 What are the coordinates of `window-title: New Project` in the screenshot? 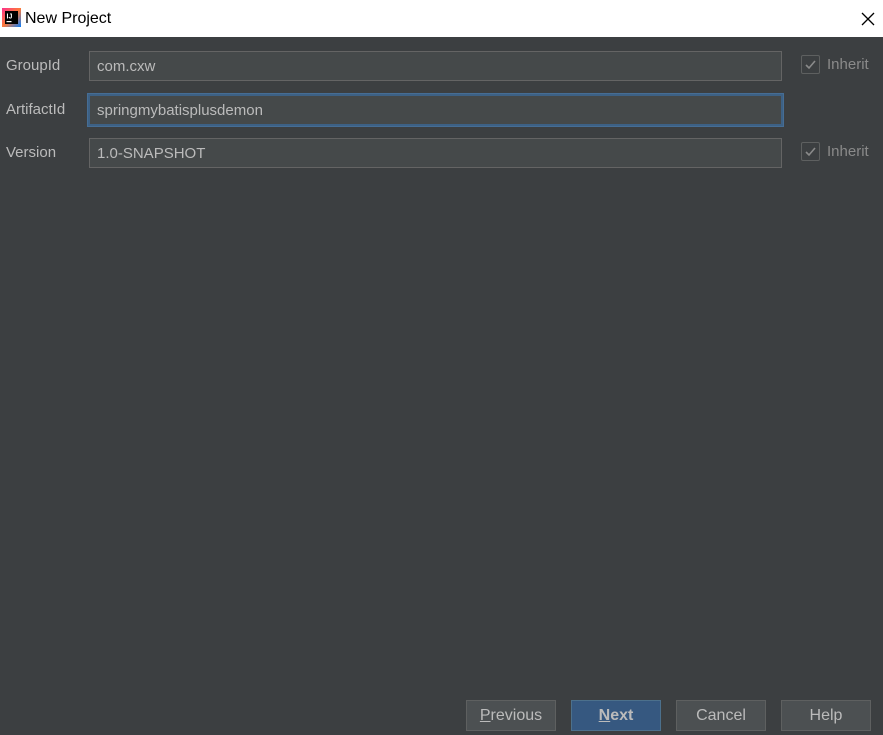 It's located at (68, 18).